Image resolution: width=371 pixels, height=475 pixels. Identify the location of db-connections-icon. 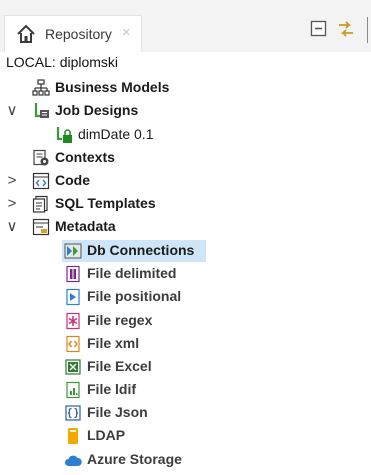
(73, 251).